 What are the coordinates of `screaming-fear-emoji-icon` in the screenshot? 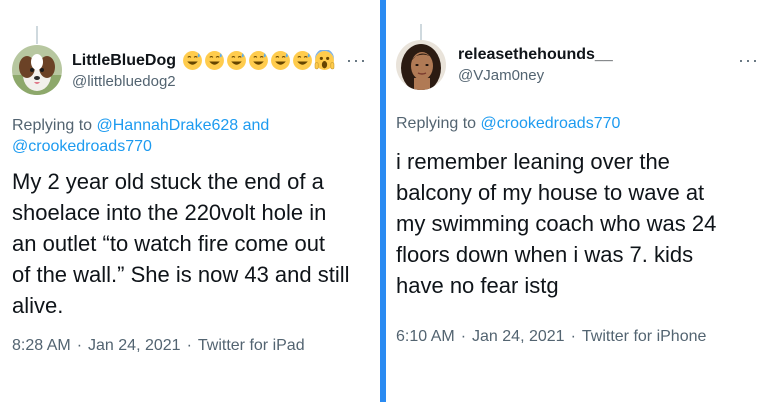 It's located at (324, 60).